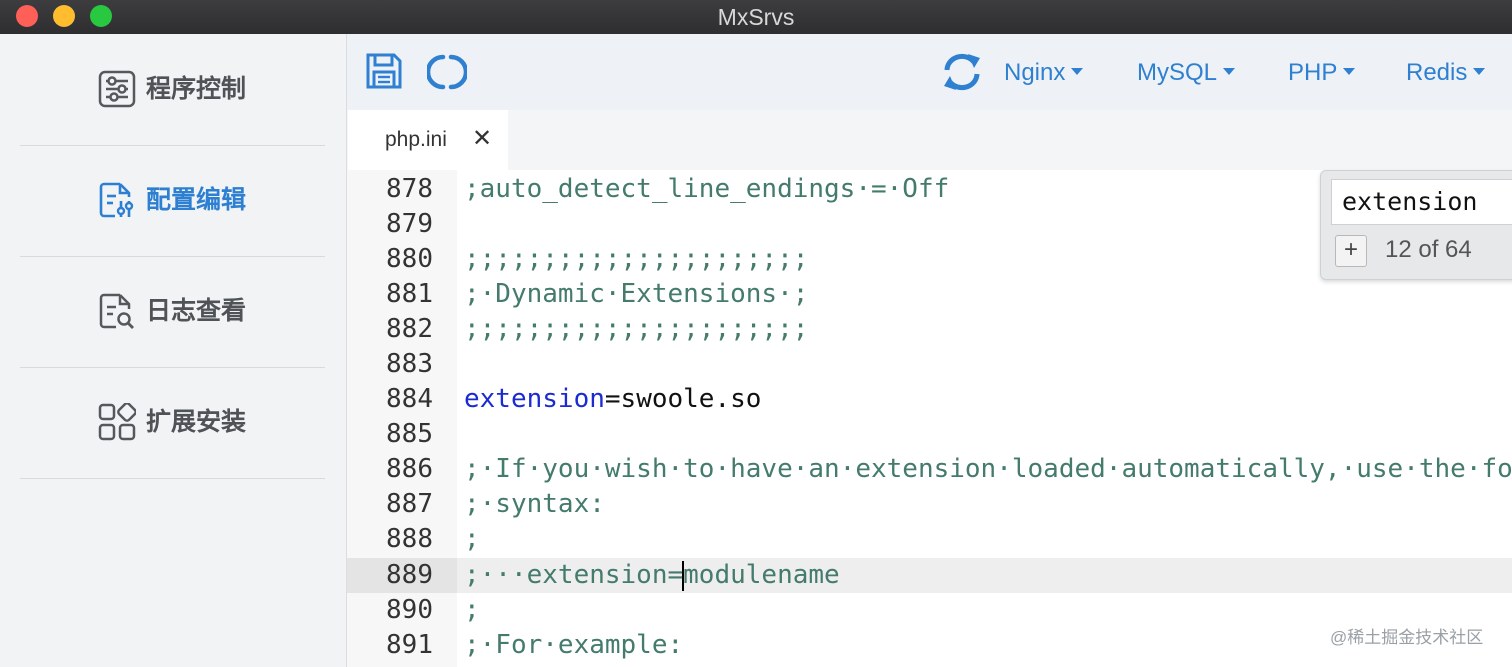 This screenshot has width=1512, height=667. I want to click on code-text: extension=swoole.so, so click(612, 399).